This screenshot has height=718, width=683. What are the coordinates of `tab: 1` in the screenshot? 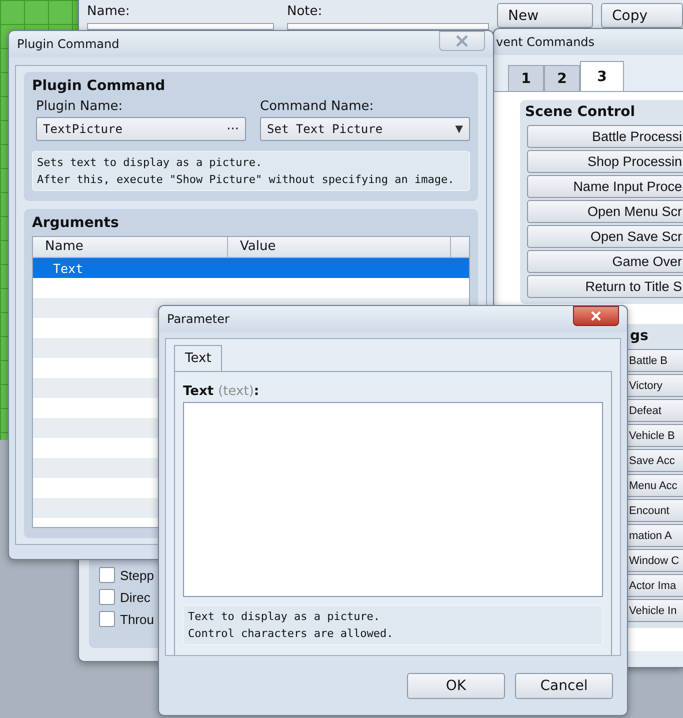 It's located at (526, 78).